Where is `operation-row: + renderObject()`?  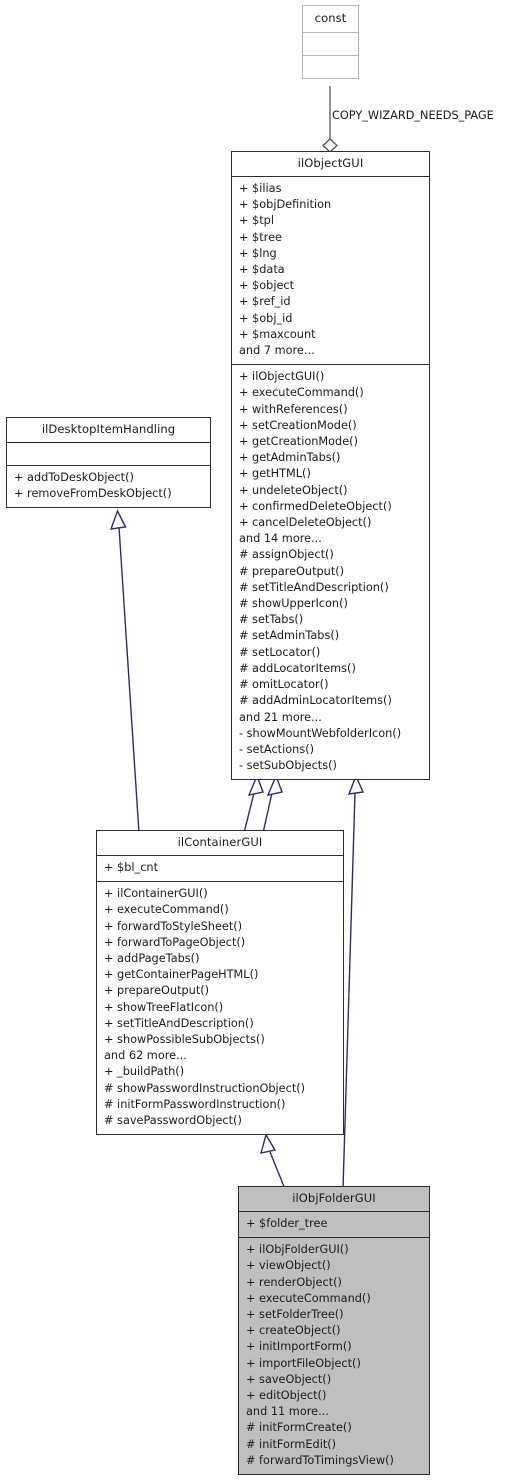 operation-row: + renderObject() is located at coordinates (294, 1282).